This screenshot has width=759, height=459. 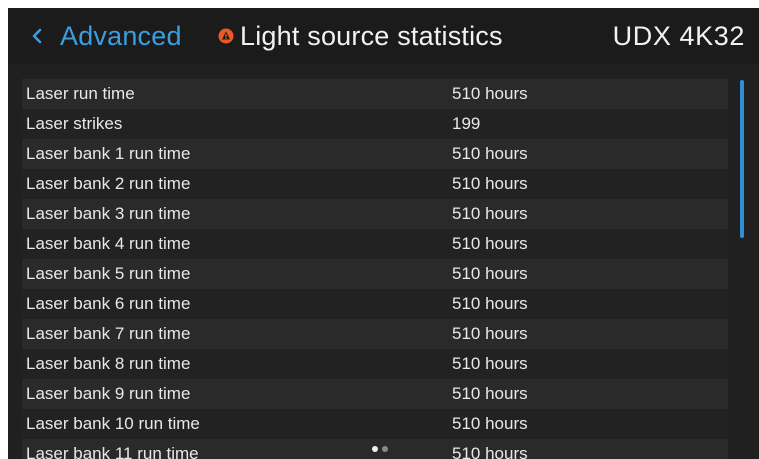 I want to click on stat-label: Laser bank 5 run time, so click(x=108, y=273).